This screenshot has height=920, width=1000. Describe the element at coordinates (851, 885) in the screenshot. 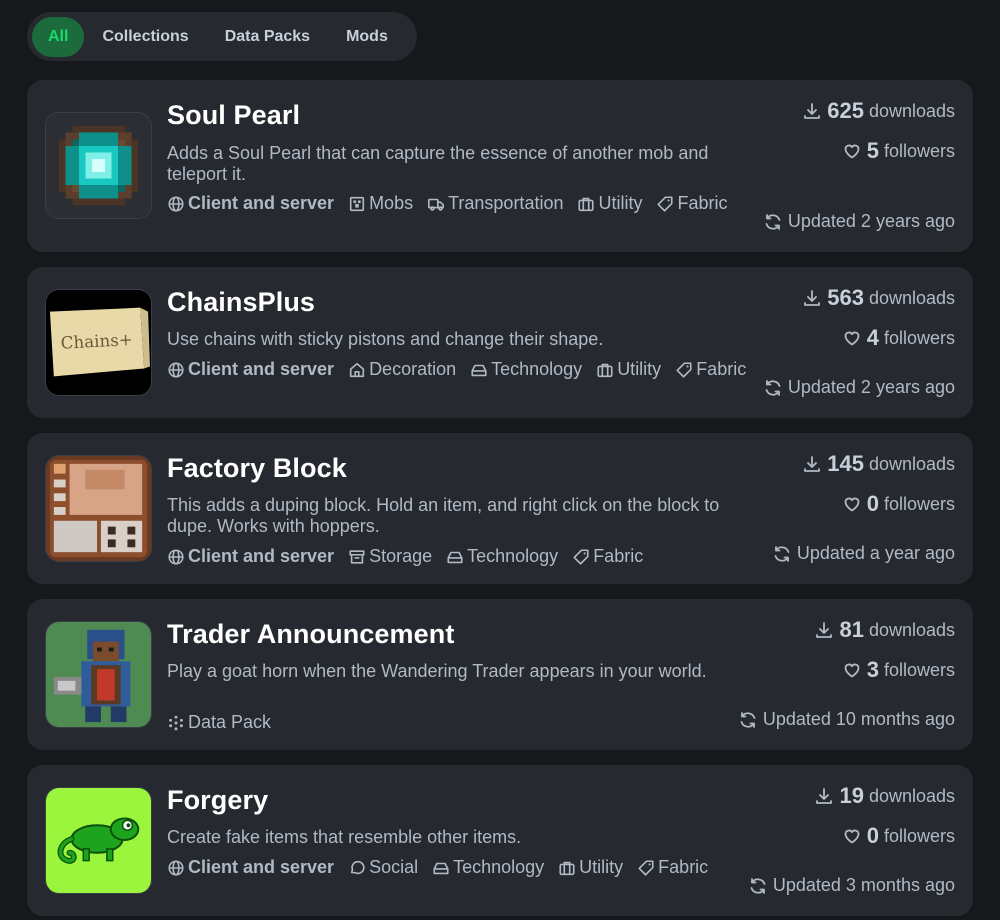

I see `updated-stat: Updated 3 months ago` at that location.